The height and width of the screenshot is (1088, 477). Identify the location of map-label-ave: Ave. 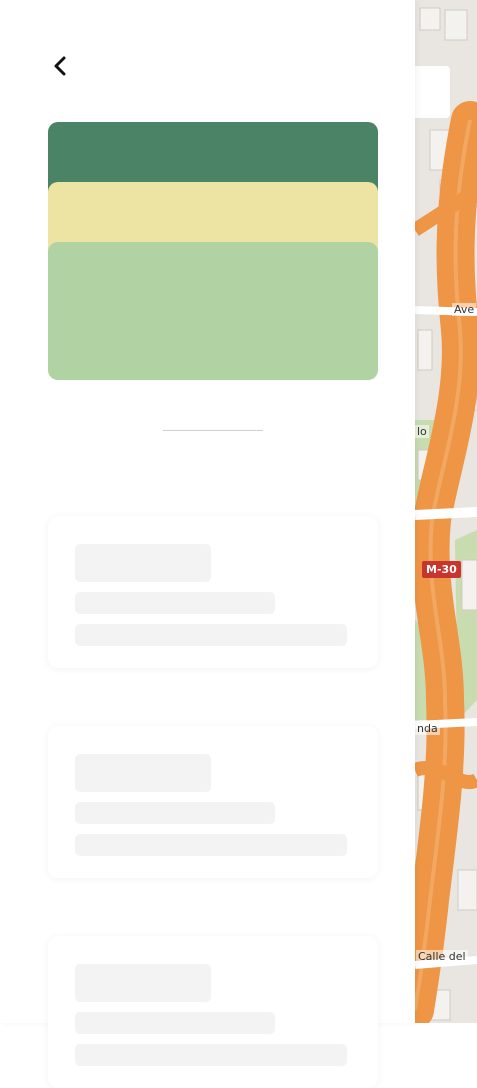
(464, 309).